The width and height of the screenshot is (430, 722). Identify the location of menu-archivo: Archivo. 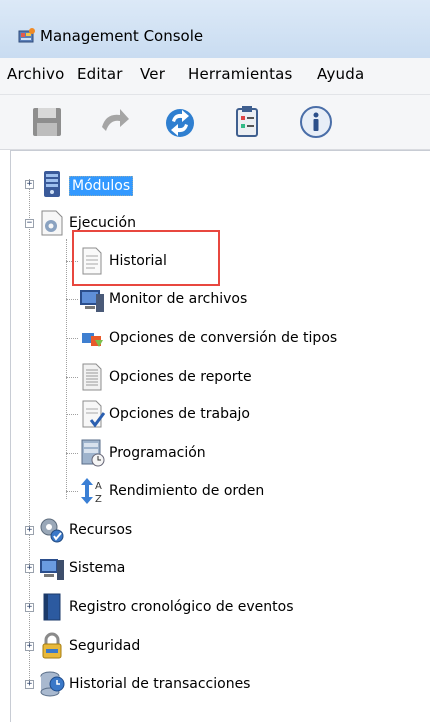
(35, 74).